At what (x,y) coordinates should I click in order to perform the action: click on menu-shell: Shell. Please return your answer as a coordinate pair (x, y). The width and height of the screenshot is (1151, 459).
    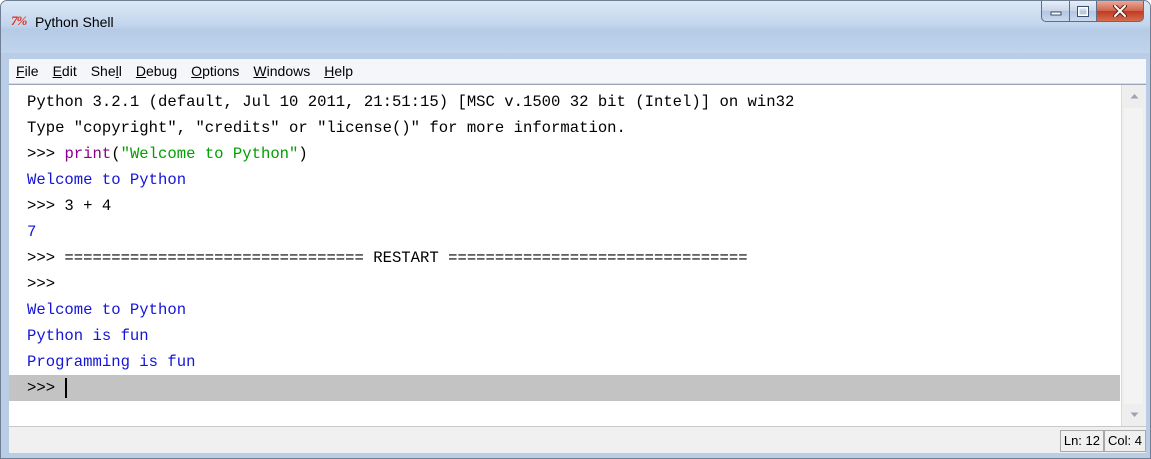
    Looking at the image, I should click on (106, 71).